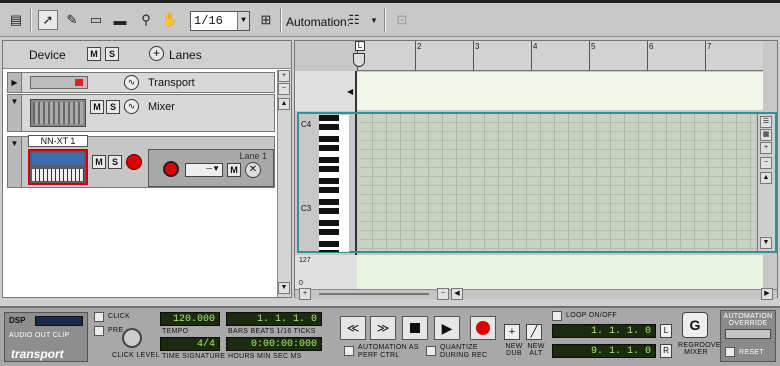 The image size is (780, 366). What do you see at coordinates (730, 352) in the screenshot?
I see `reset-button` at bounding box center [730, 352].